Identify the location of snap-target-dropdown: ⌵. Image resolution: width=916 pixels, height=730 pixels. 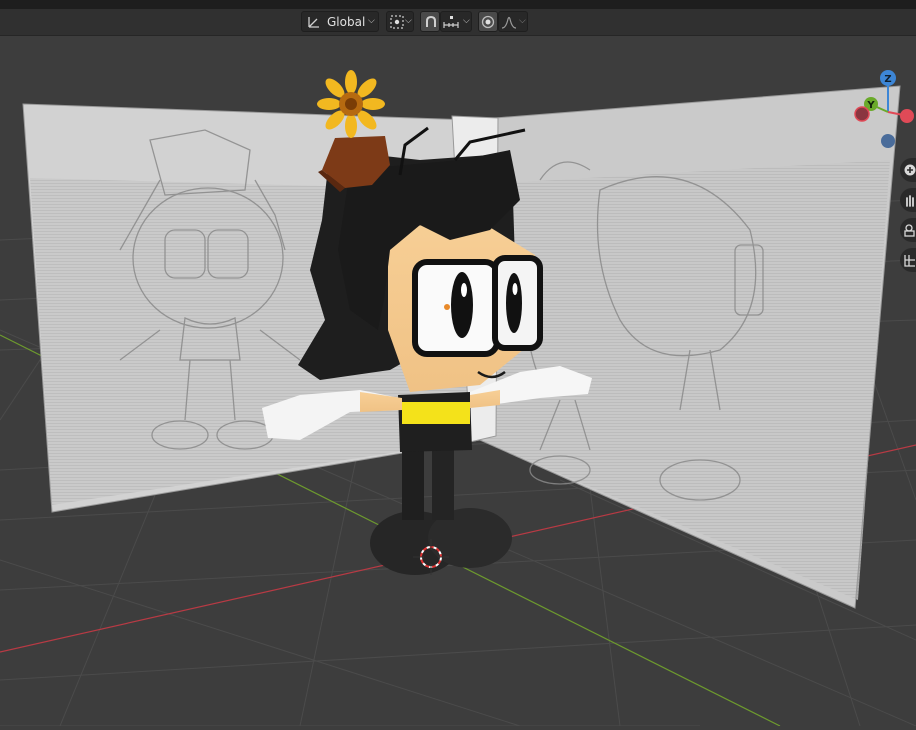
(456, 21).